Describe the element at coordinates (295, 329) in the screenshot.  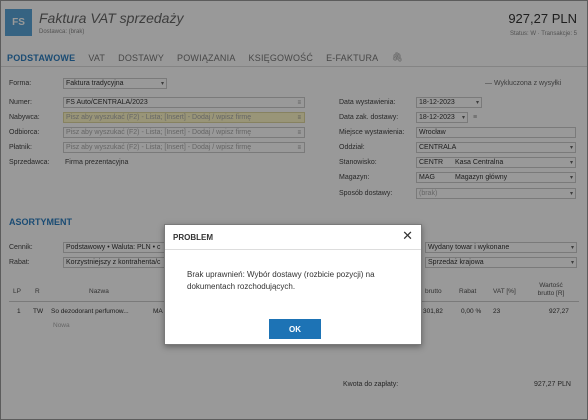
I see `ok-button: OK` at that location.